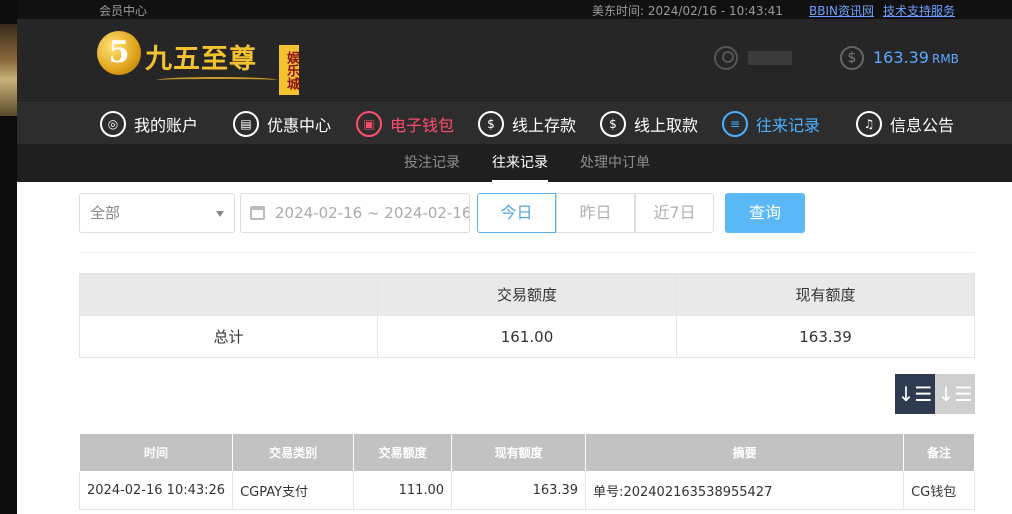  What do you see at coordinates (228, 294) in the screenshot?
I see `summary-header-blank` at bounding box center [228, 294].